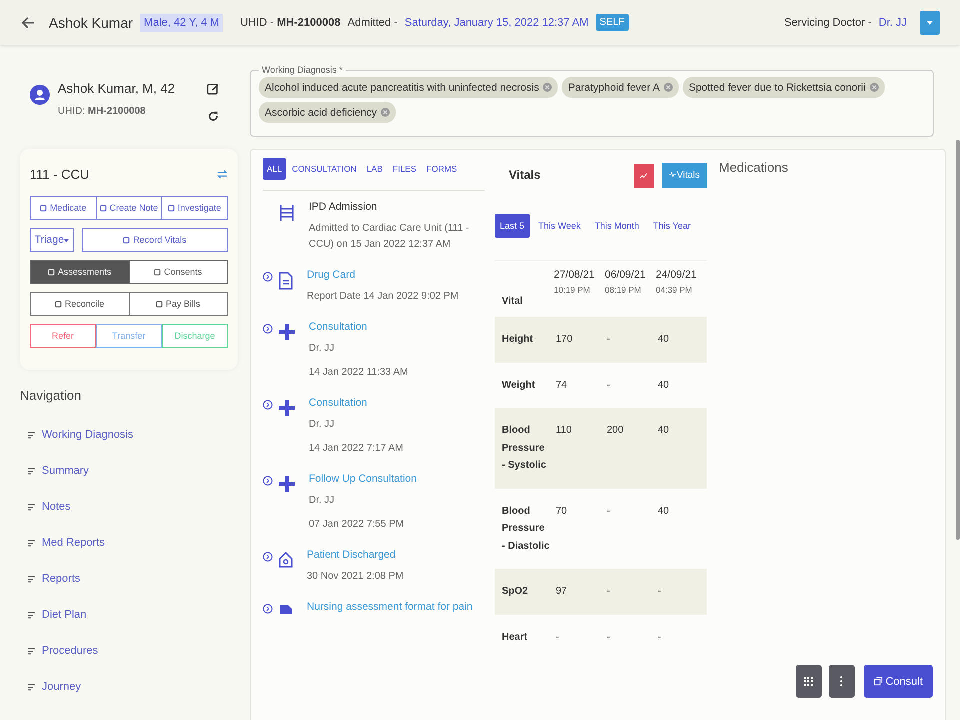  I want to click on nav-item: Summary, so click(134, 471).